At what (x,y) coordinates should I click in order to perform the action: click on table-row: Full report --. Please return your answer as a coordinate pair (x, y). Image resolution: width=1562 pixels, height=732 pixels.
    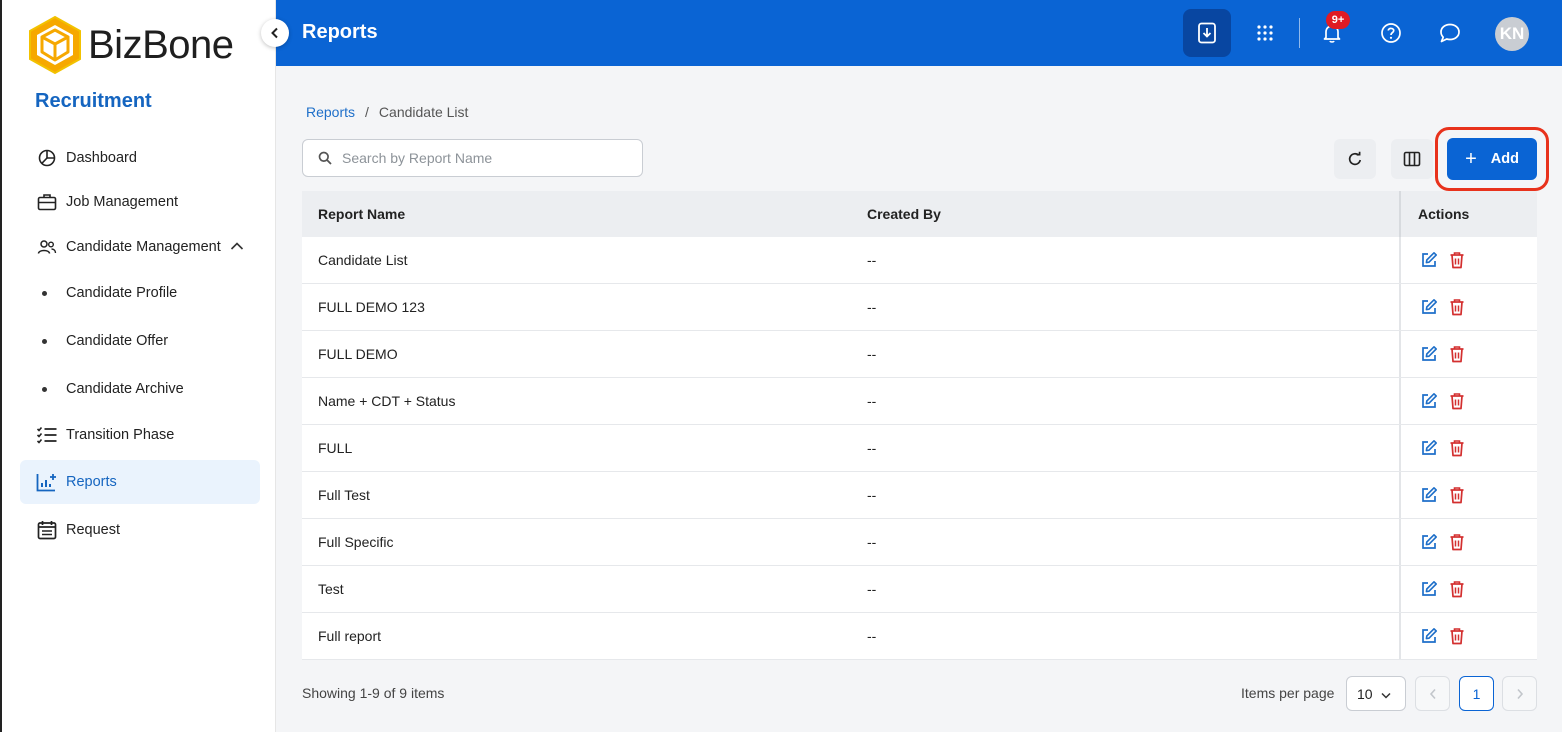
    Looking at the image, I should click on (919, 636).